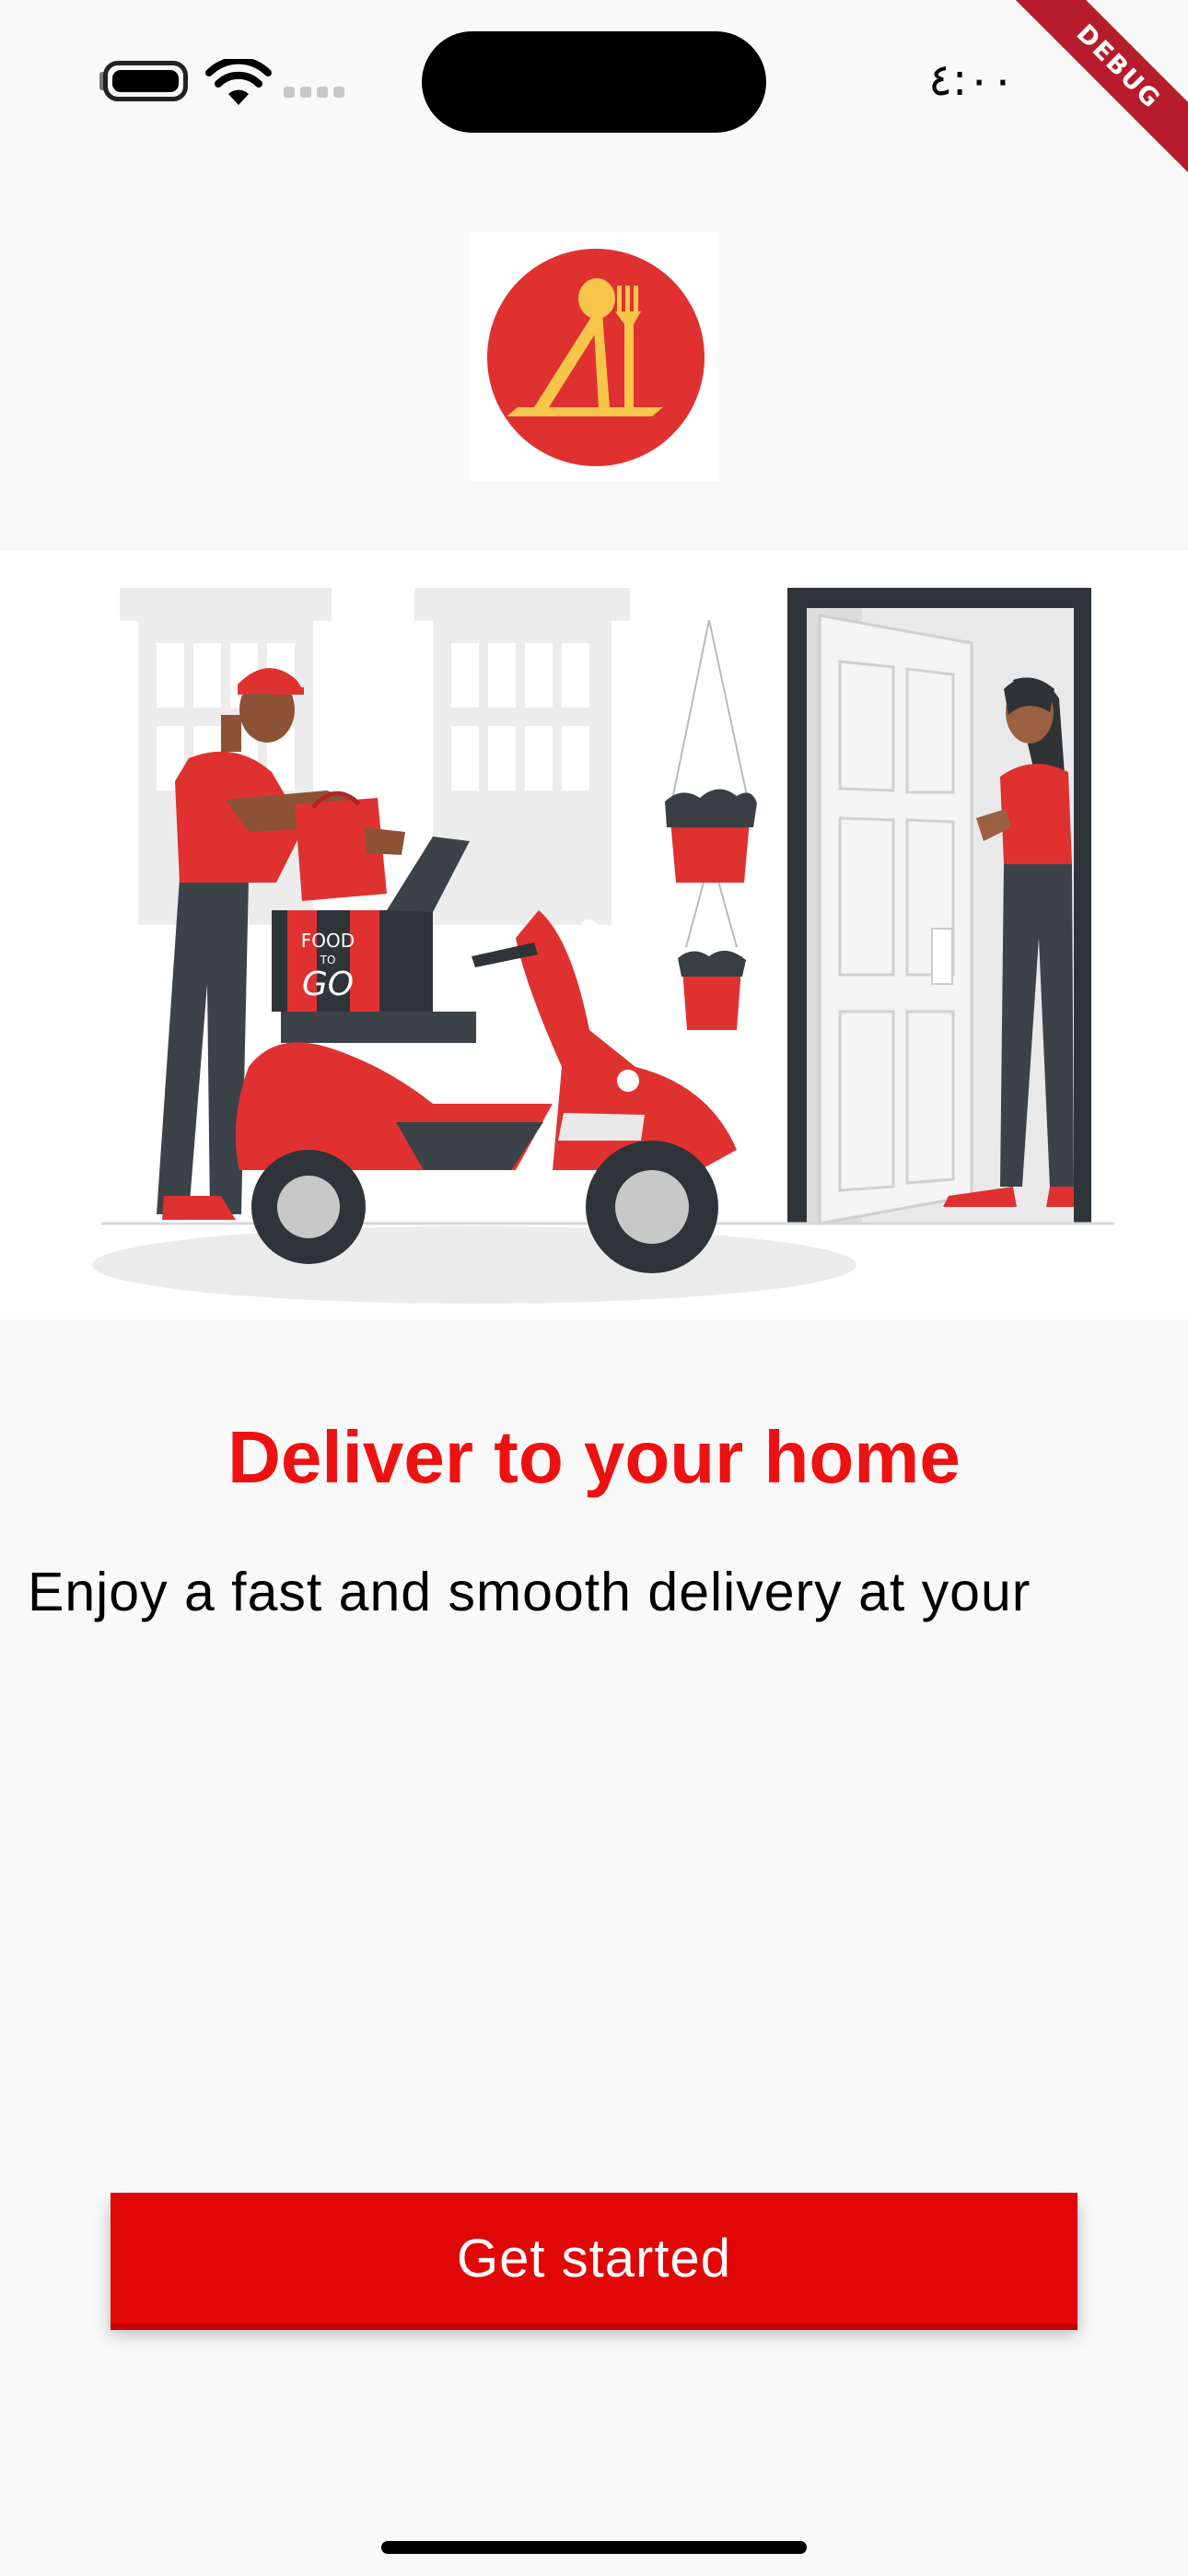  I want to click on onboarding-title: Deliver to your home, so click(594, 1457).